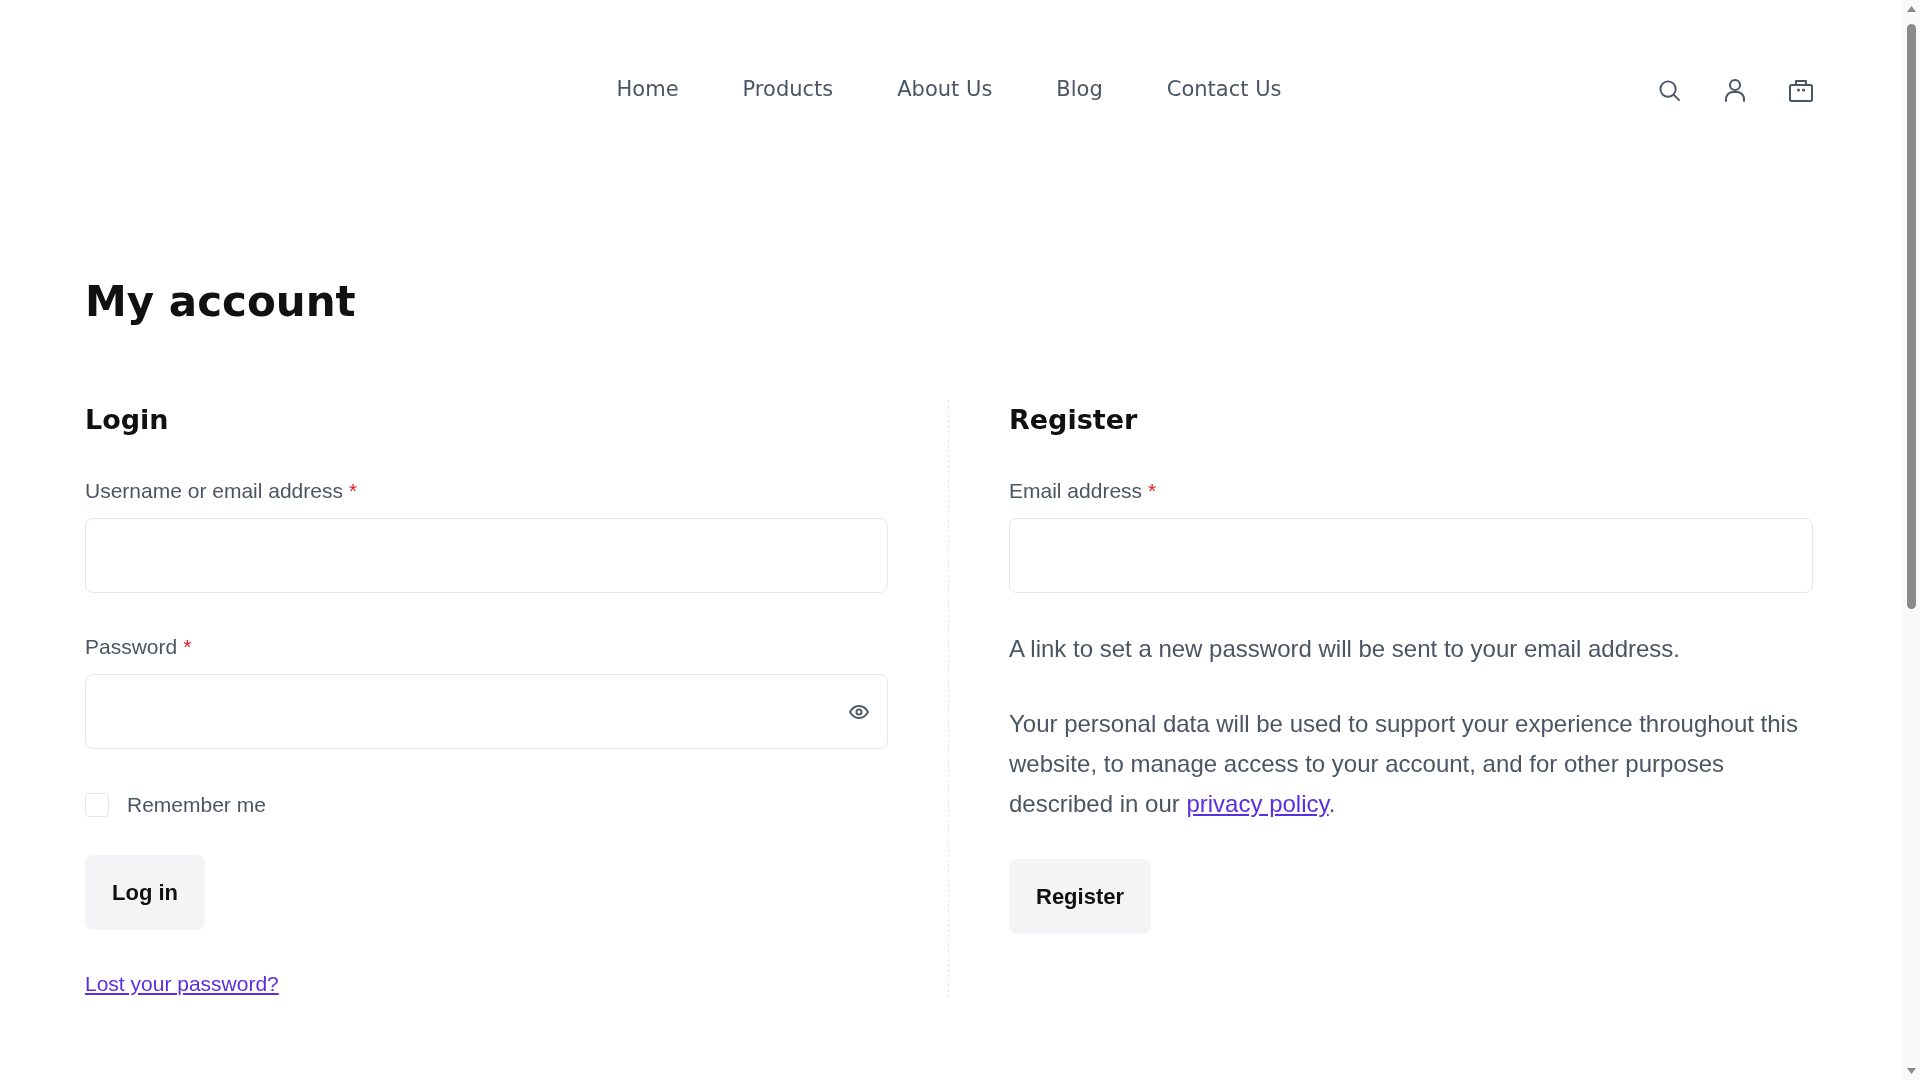 This screenshot has height=1080, width=1920. What do you see at coordinates (1911, 9) in the screenshot?
I see `scroll-up-arrow-icon` at bounding box center [1911, 9].